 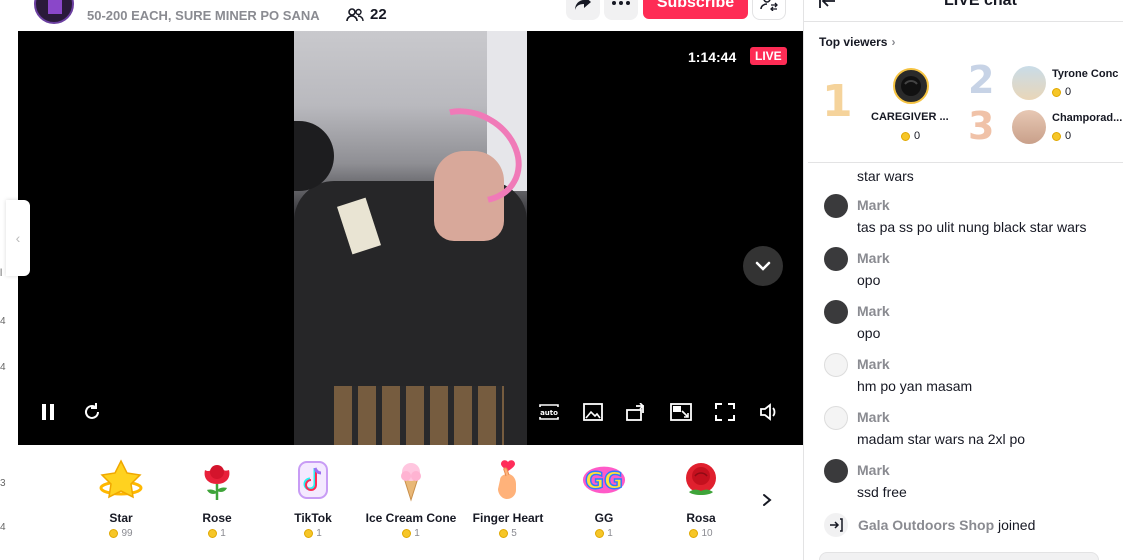 I want to click on chat-collapse-button, so click(x=827, y=5).